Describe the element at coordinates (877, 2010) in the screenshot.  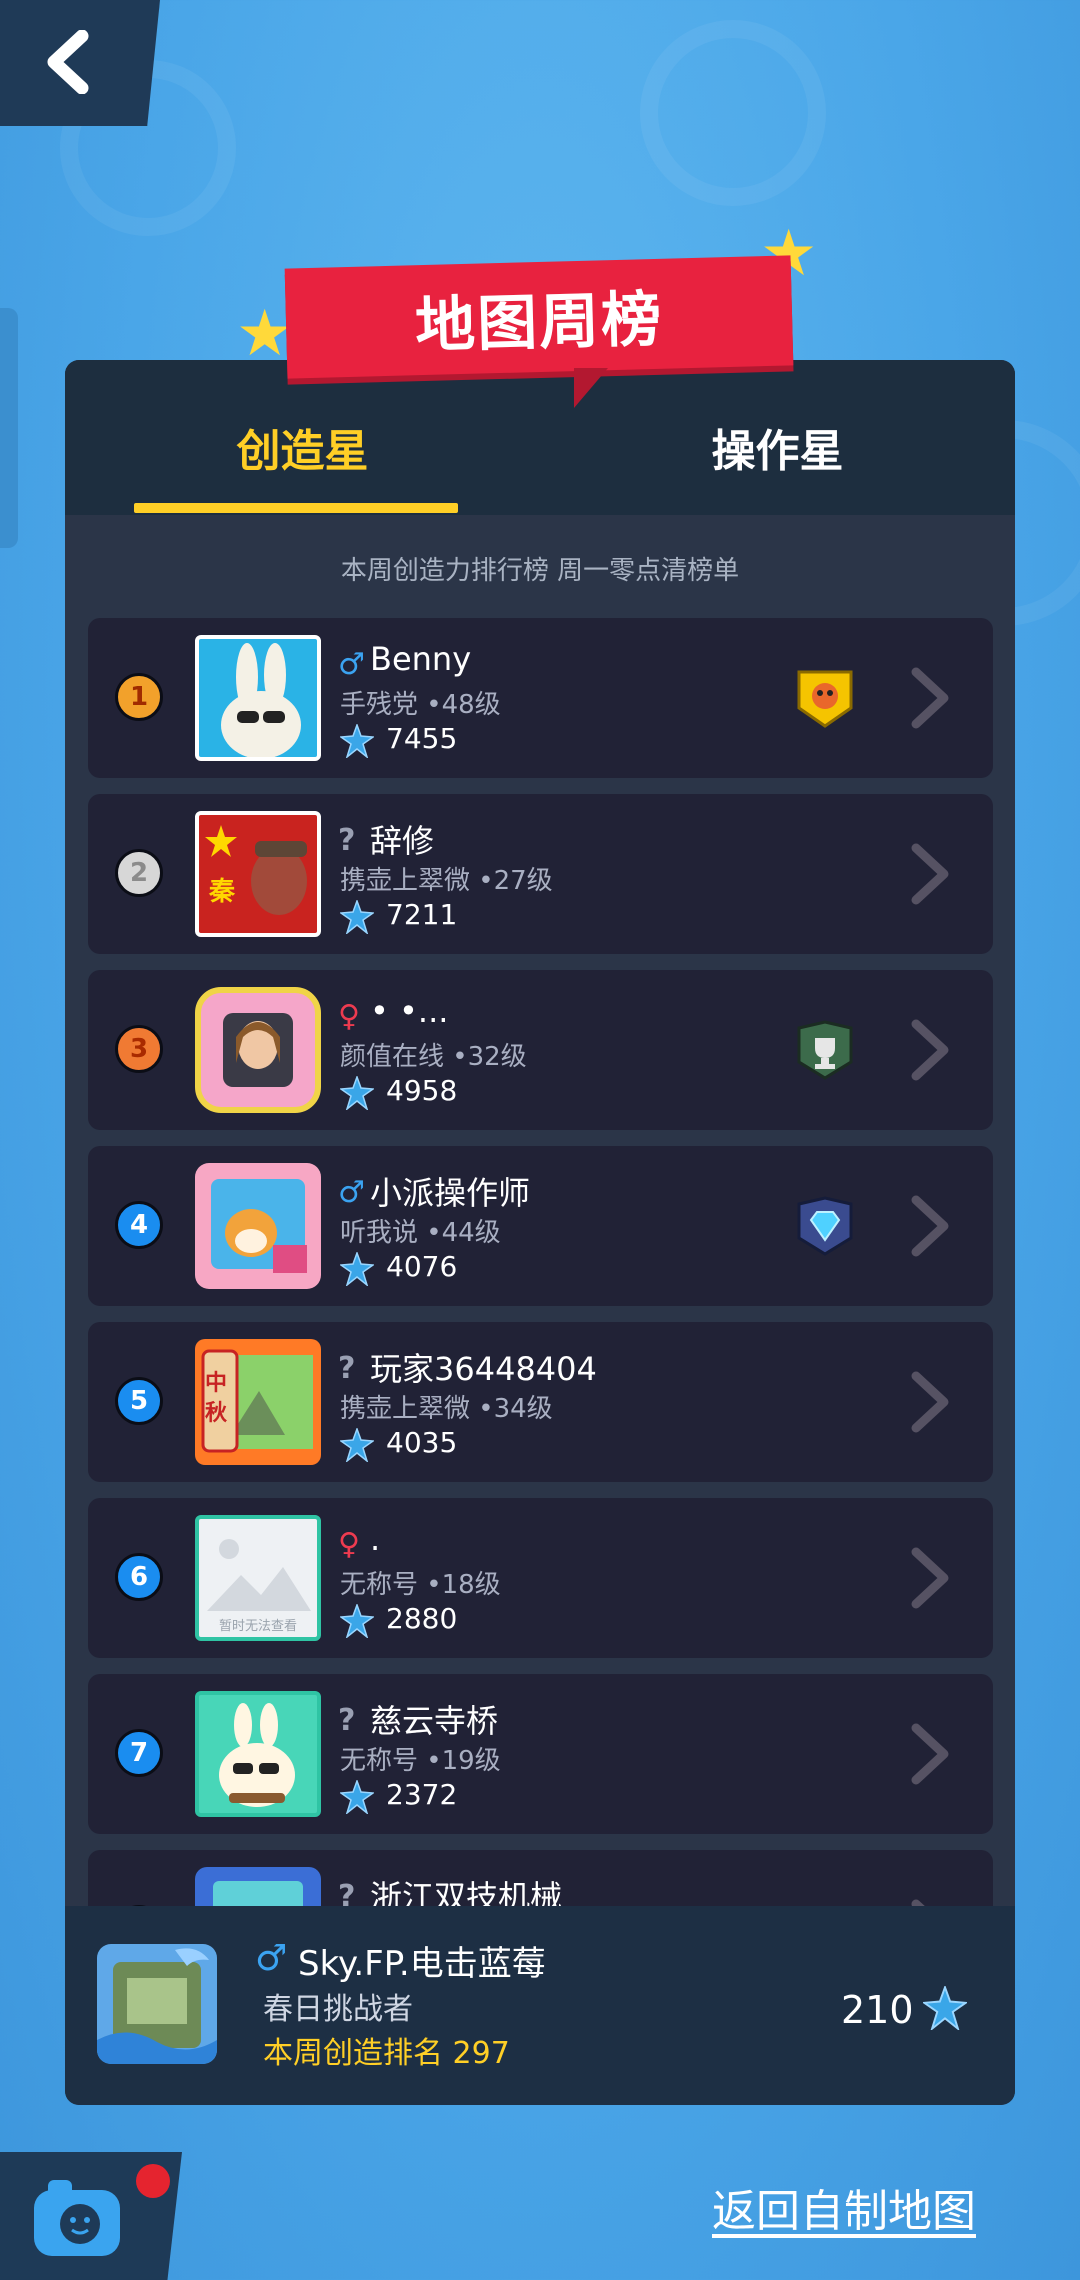
I see `my-score: 210` at that location.